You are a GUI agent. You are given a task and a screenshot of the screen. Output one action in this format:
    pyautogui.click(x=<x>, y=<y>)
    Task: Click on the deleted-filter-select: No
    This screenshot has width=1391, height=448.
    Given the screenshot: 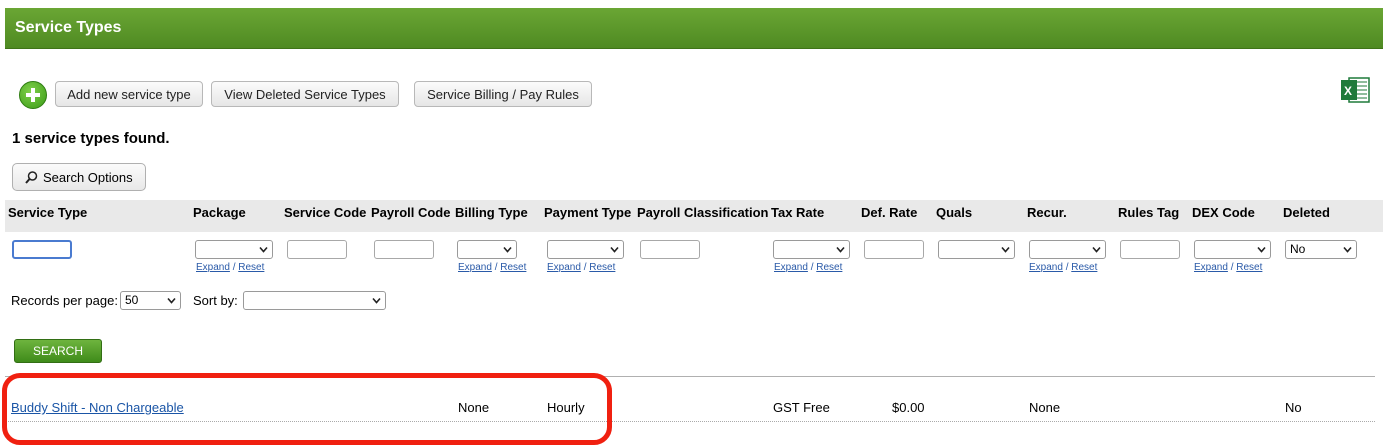 What is the action you would take?
    pyautogui.click(x=1321, y=249)
    